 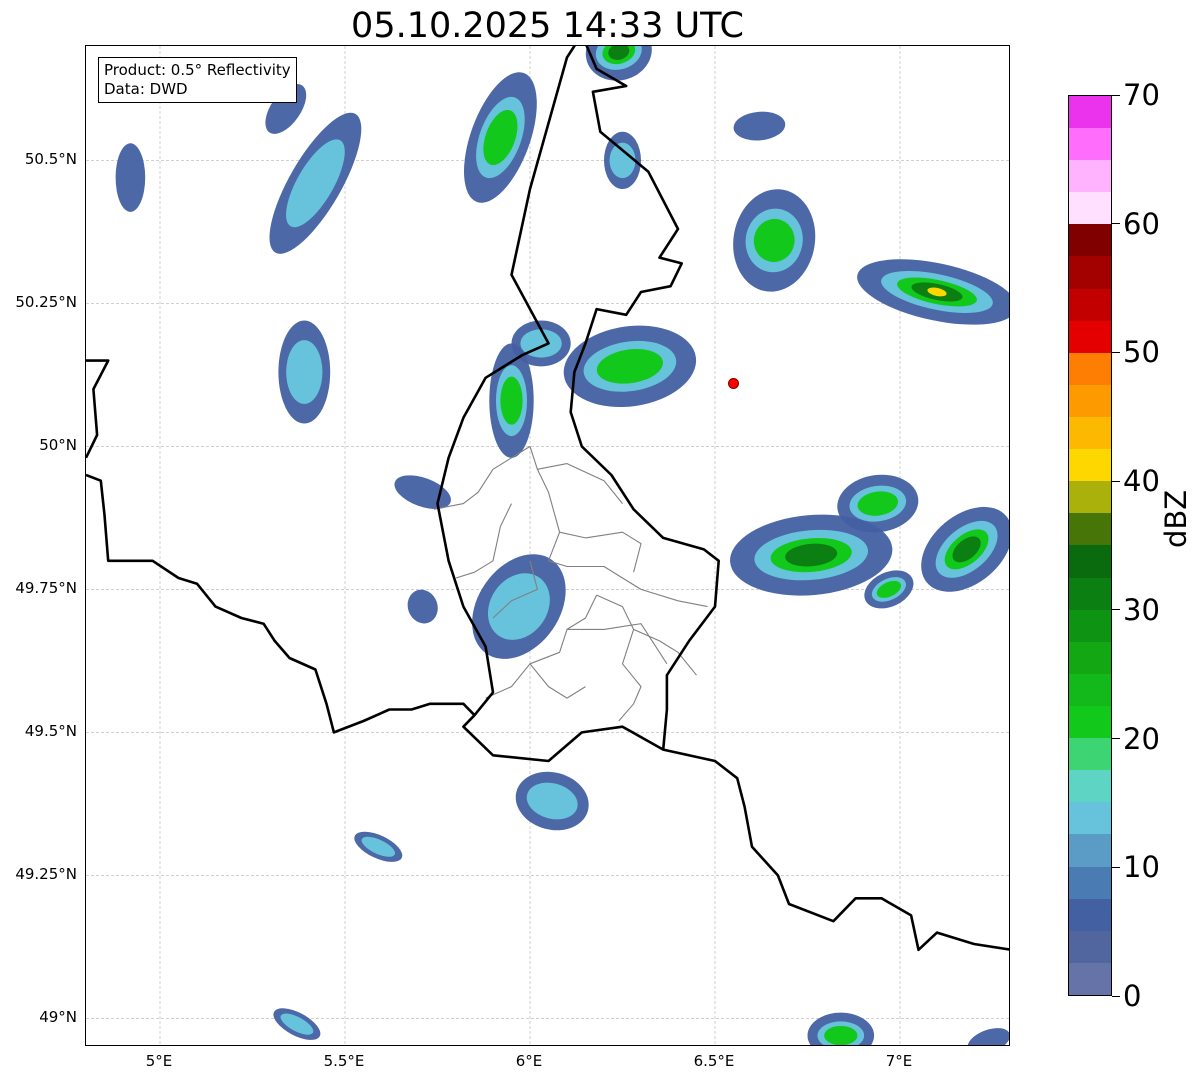 What do you see at coordinates (197, 70) in the screenshot?
I see `info-product: Product: 0.5° Reflectivity` at bounding box center [197, 70].